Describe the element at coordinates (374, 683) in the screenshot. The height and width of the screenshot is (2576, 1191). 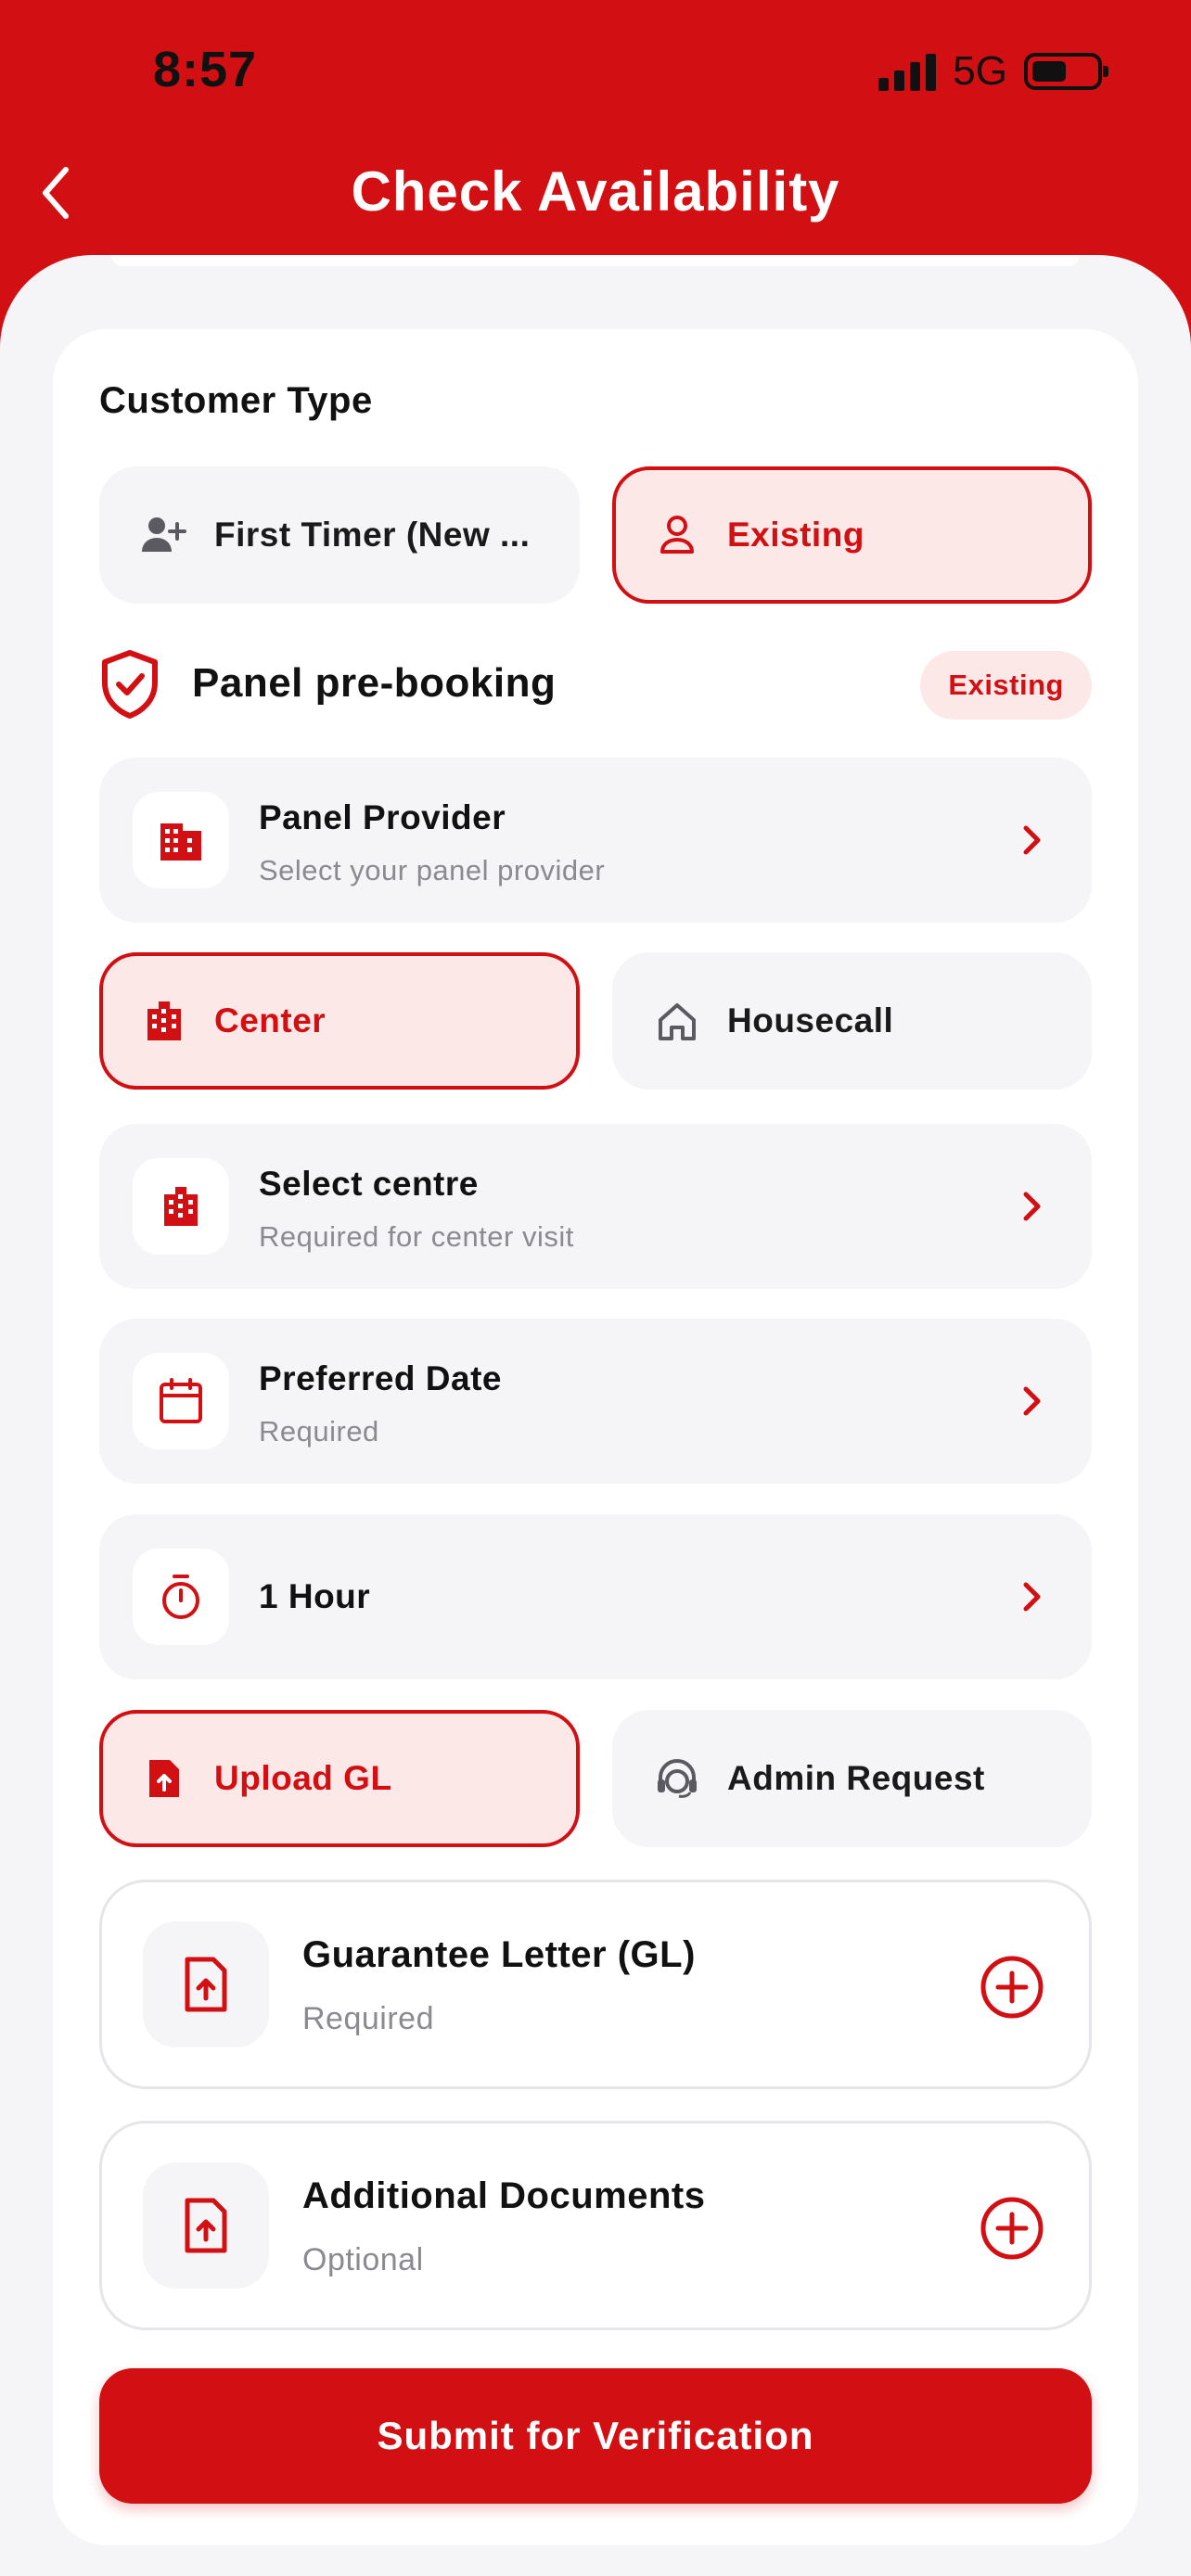
I see `panel-prebooking-title: Panel pre-booking` at that location.